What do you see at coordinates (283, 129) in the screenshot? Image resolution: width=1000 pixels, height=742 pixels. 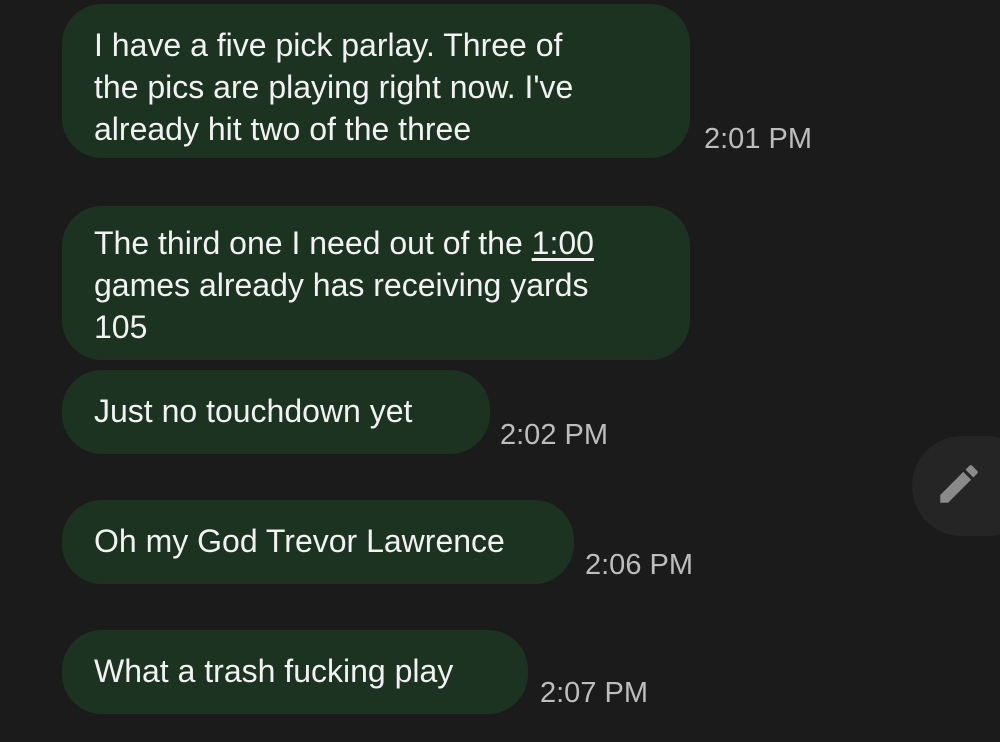 I see `message-line: already hit two of the three` at bounding box center [283, 129].